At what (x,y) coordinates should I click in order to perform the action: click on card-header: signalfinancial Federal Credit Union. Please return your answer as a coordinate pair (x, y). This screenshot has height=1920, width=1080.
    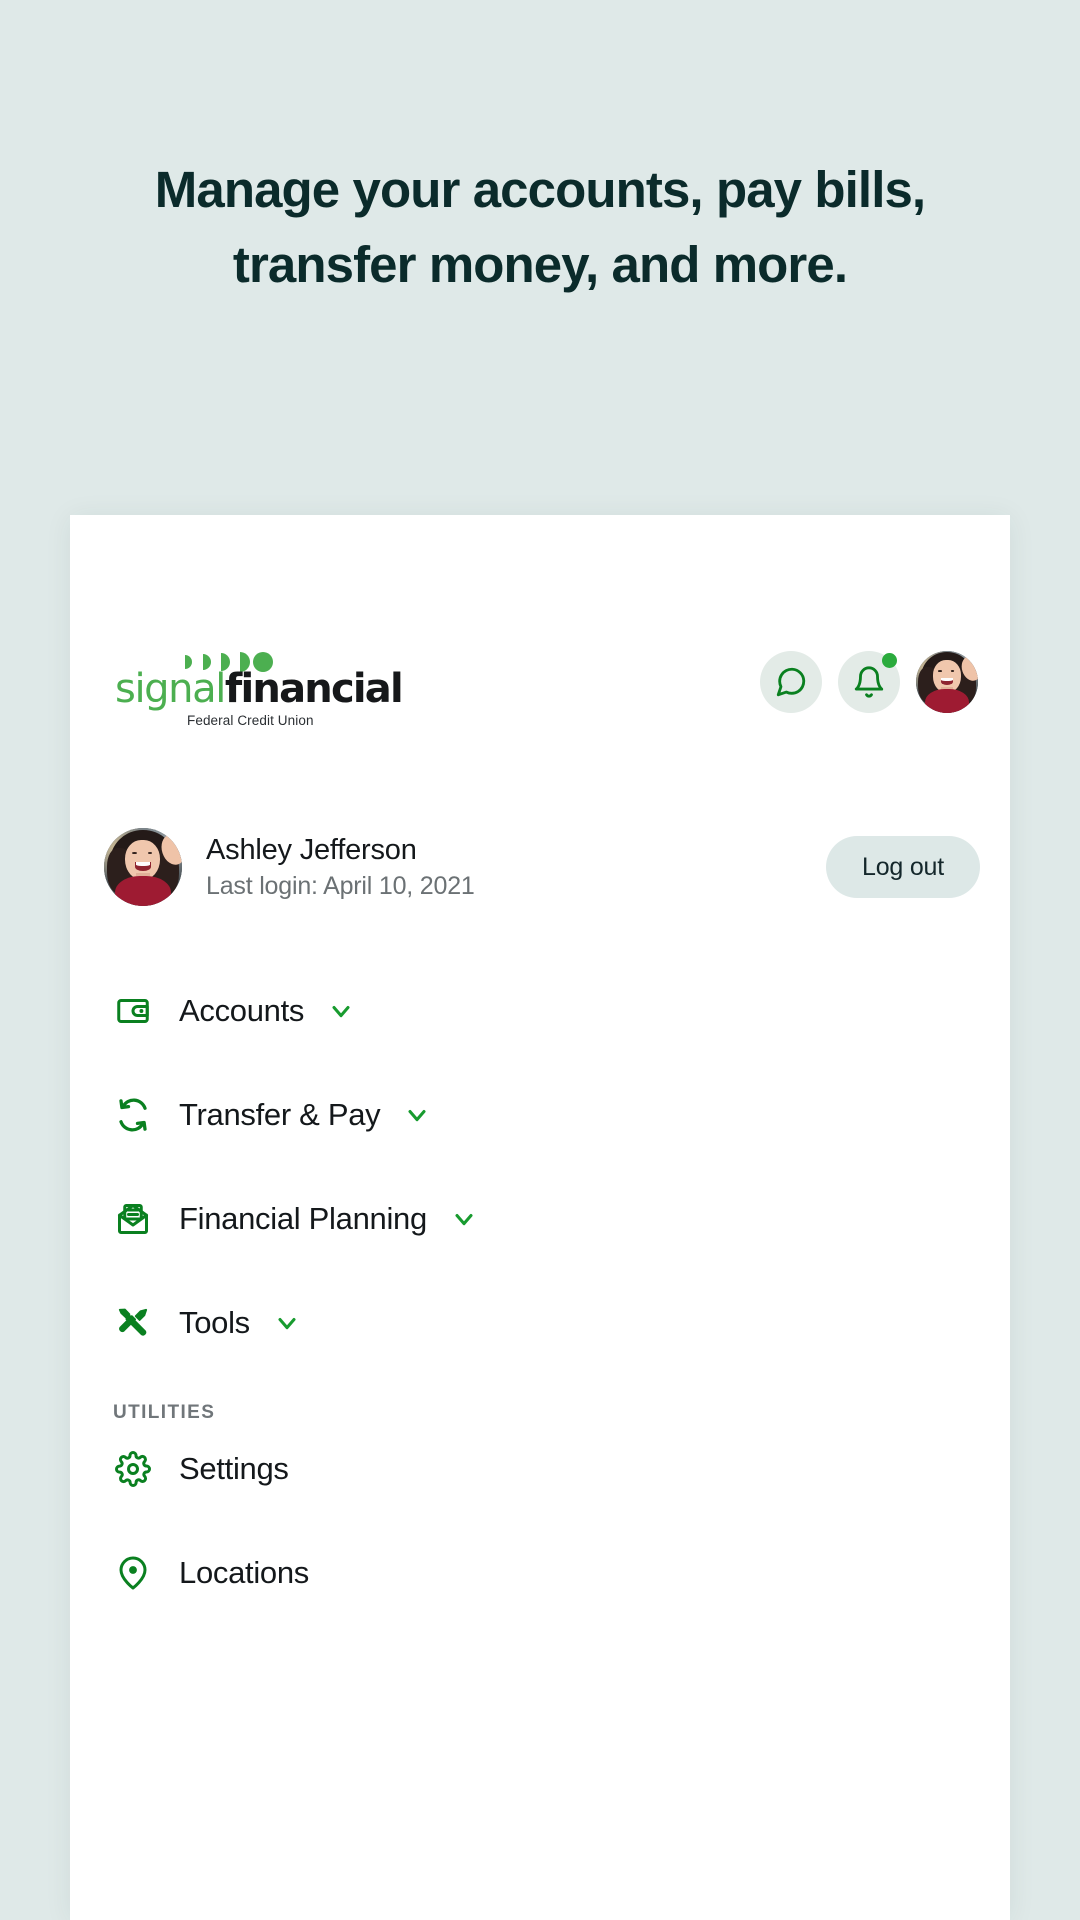
    Looking at the image, I should click on (540, 700).